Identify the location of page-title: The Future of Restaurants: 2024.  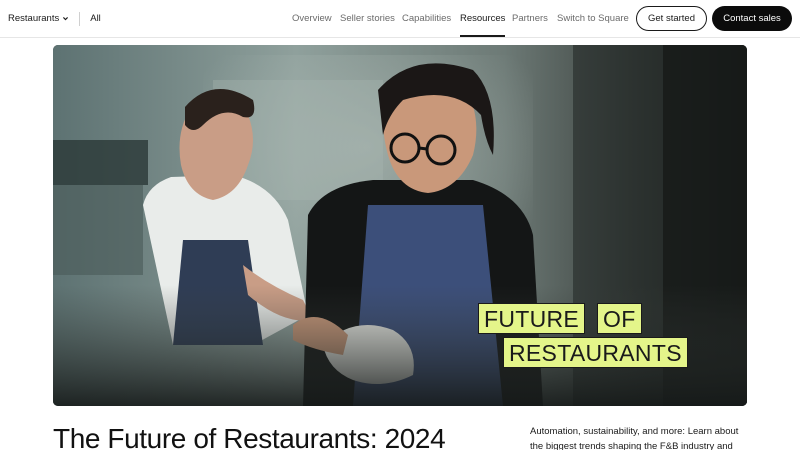
(249, 436).